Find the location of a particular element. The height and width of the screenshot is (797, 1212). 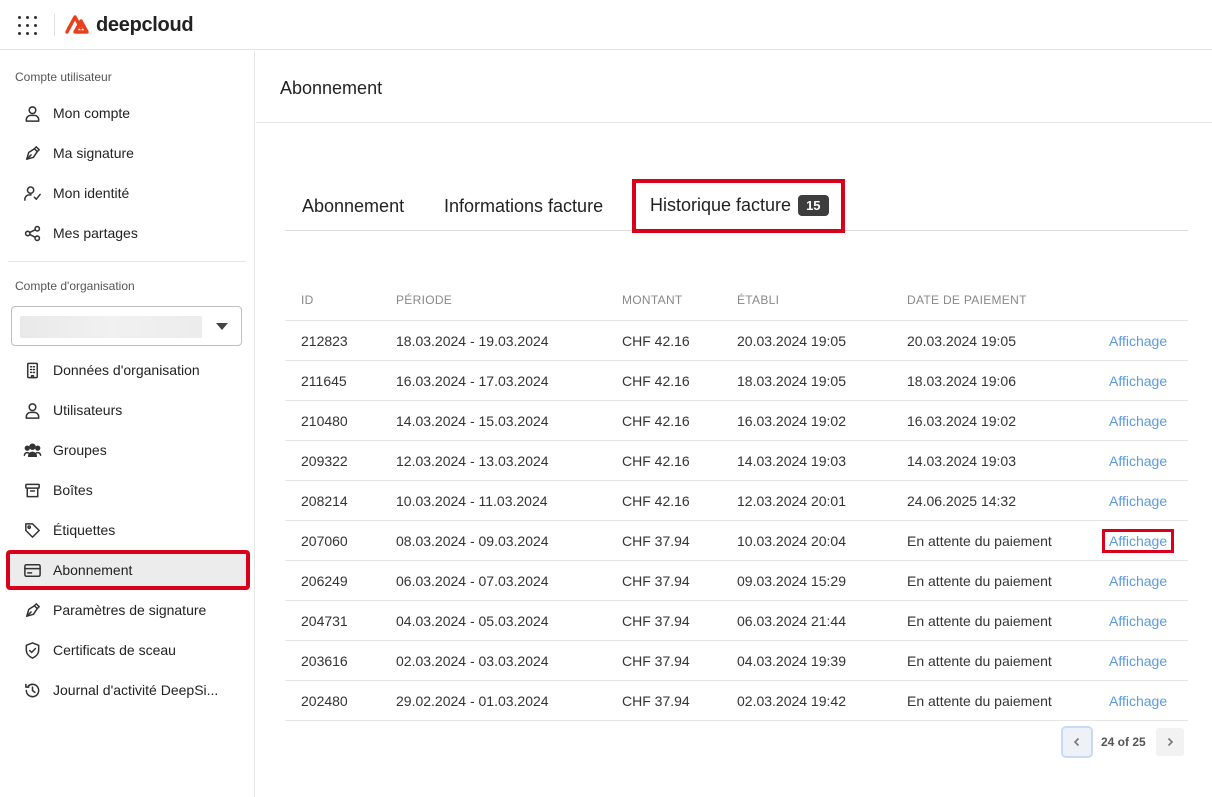

sidebar-item-my-account: Mon compte is located at coordinates (128, 113).